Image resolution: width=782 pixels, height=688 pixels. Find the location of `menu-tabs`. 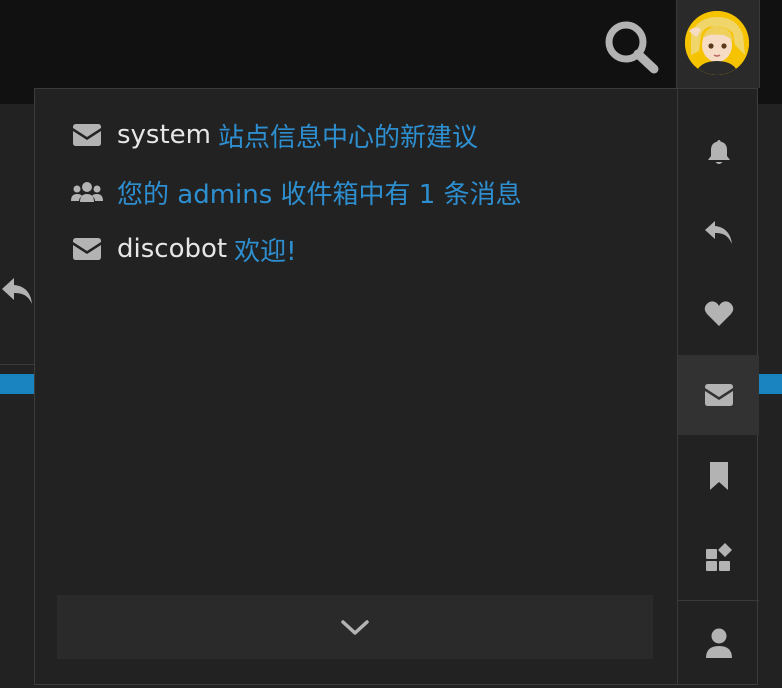

menu-tabs is located at coordinates (718, 386).